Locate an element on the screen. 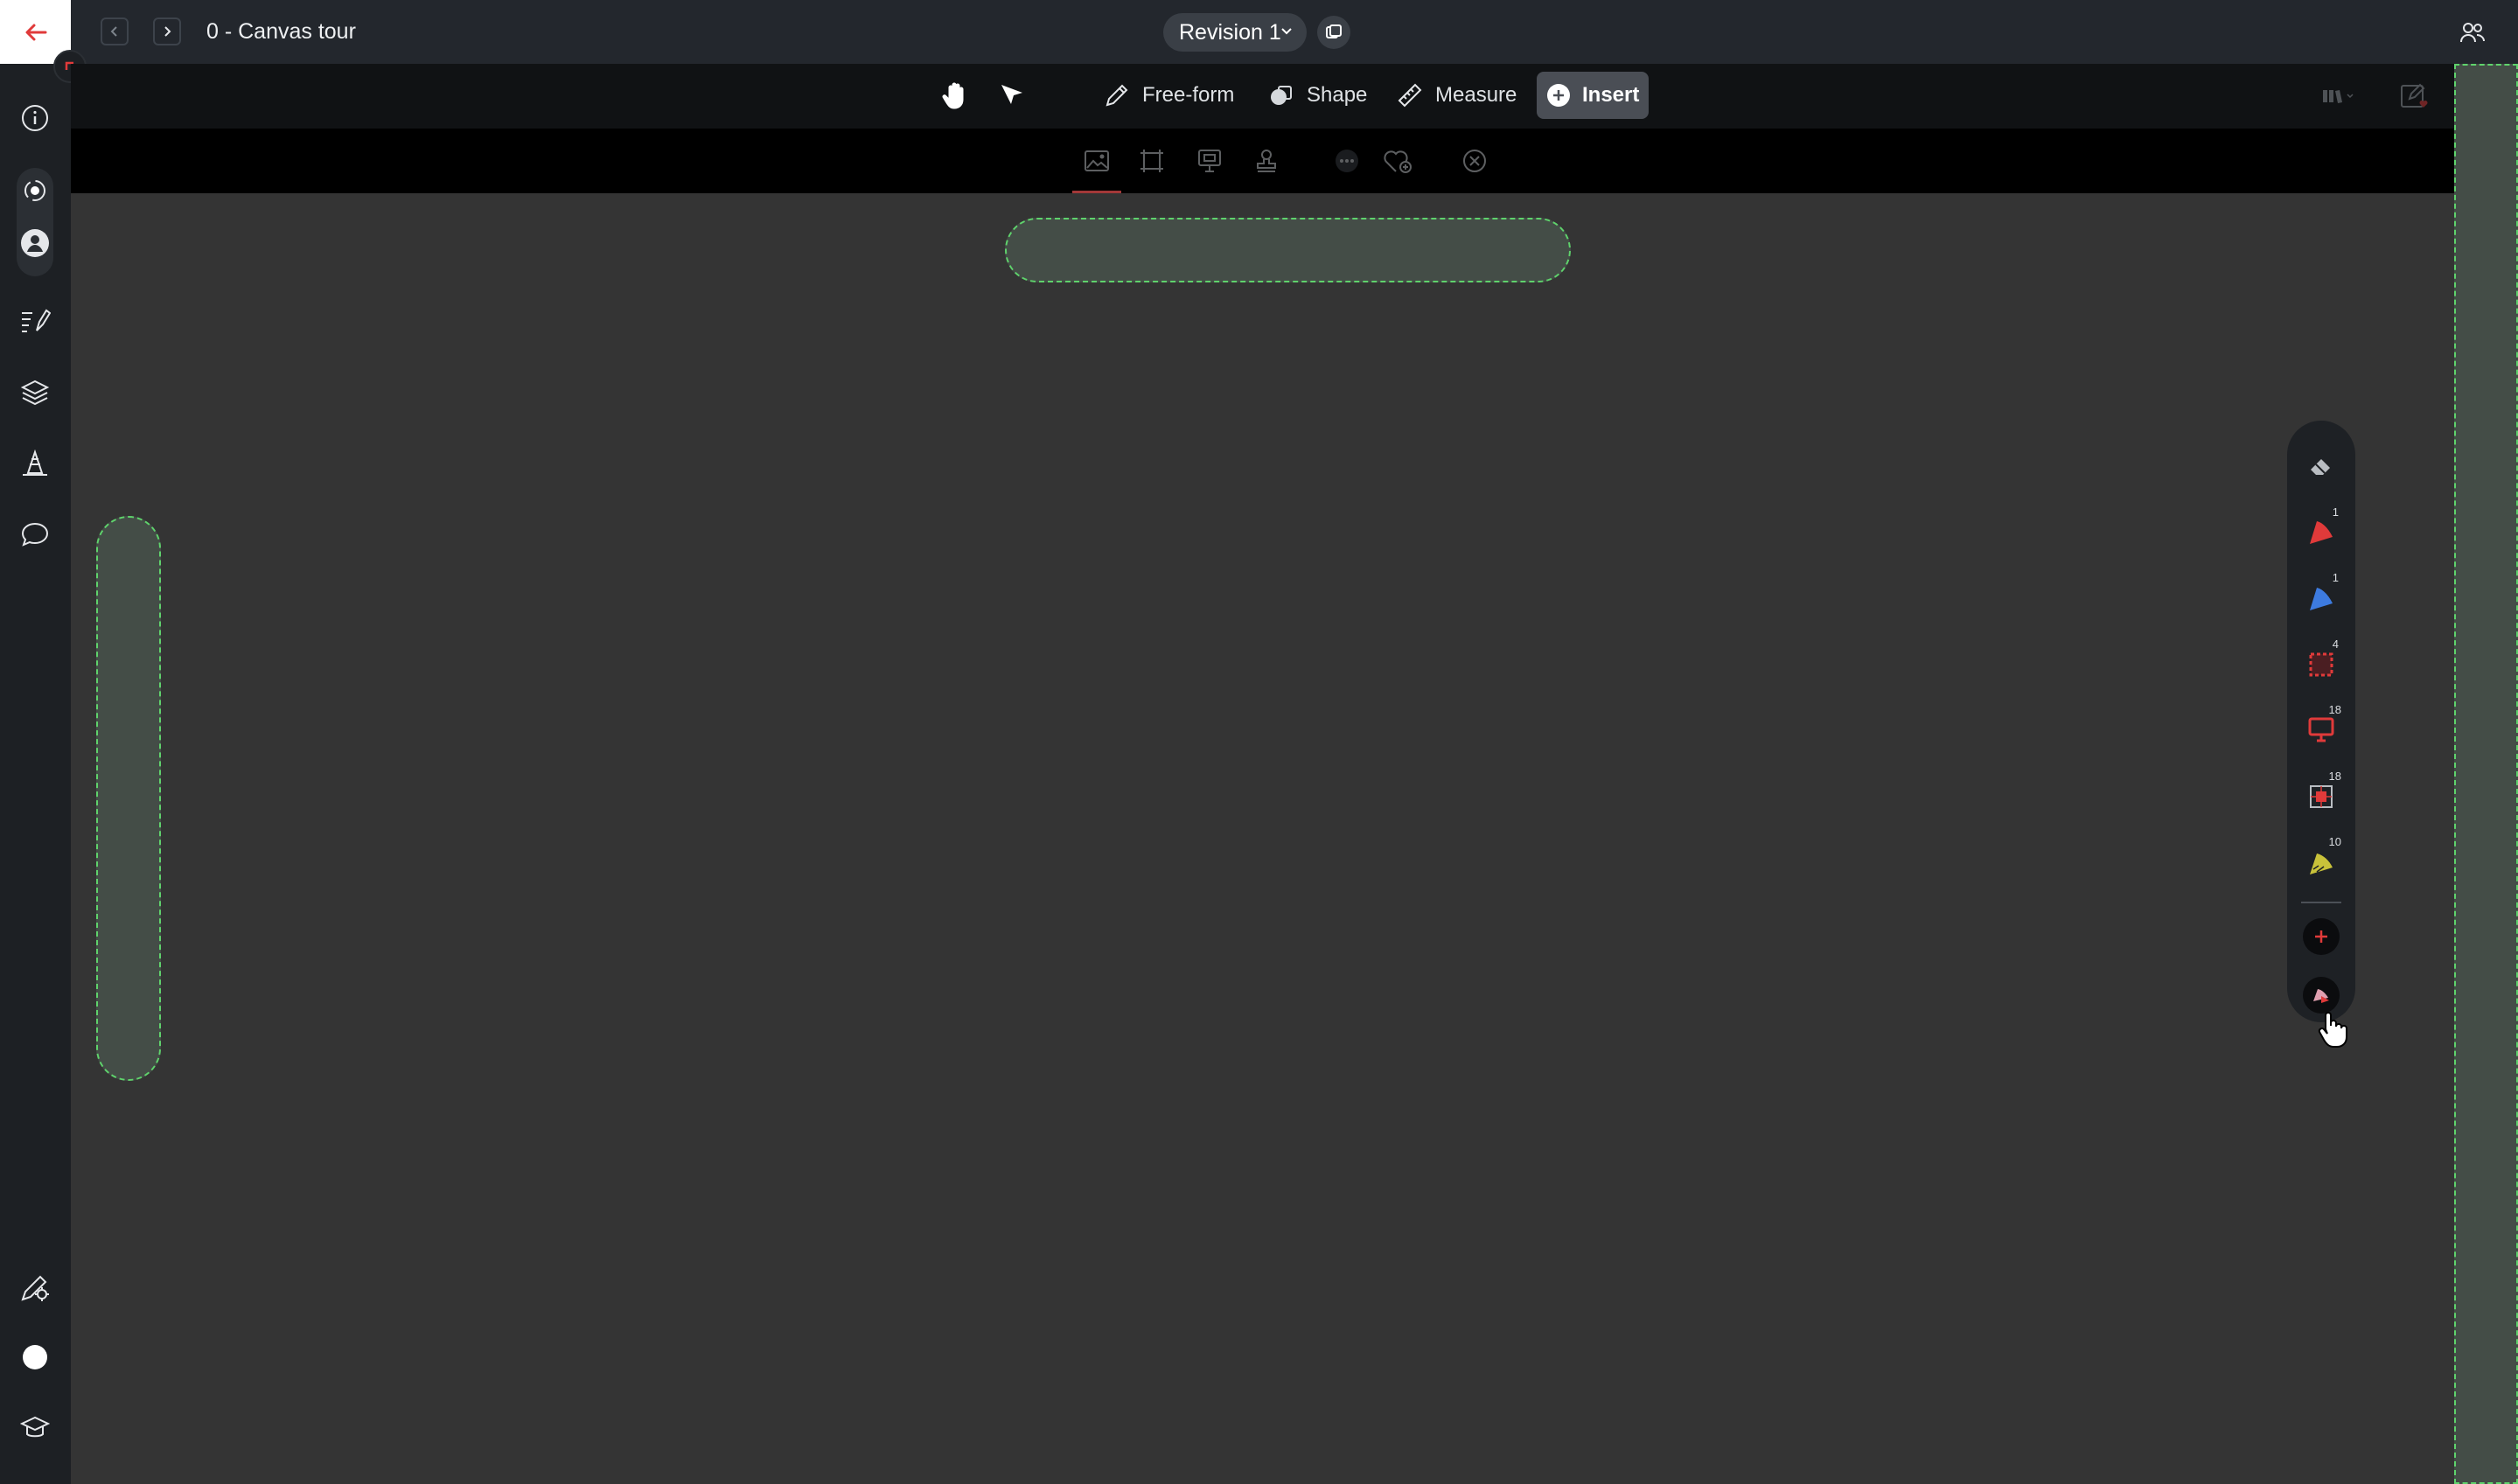  chevron-down-icon is located at coordinates (1286, 32).